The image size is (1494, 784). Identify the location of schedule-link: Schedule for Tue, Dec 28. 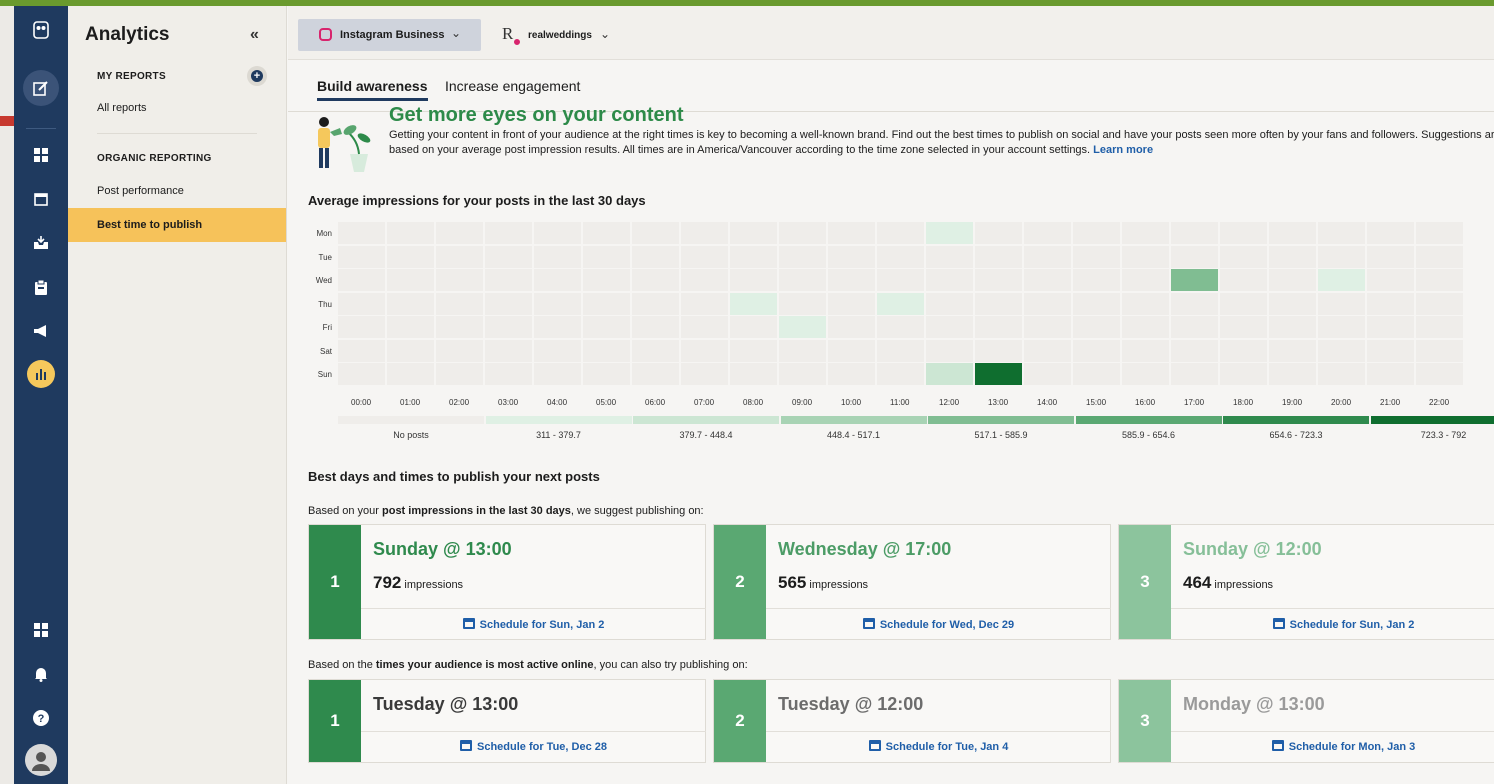
(533, 746).